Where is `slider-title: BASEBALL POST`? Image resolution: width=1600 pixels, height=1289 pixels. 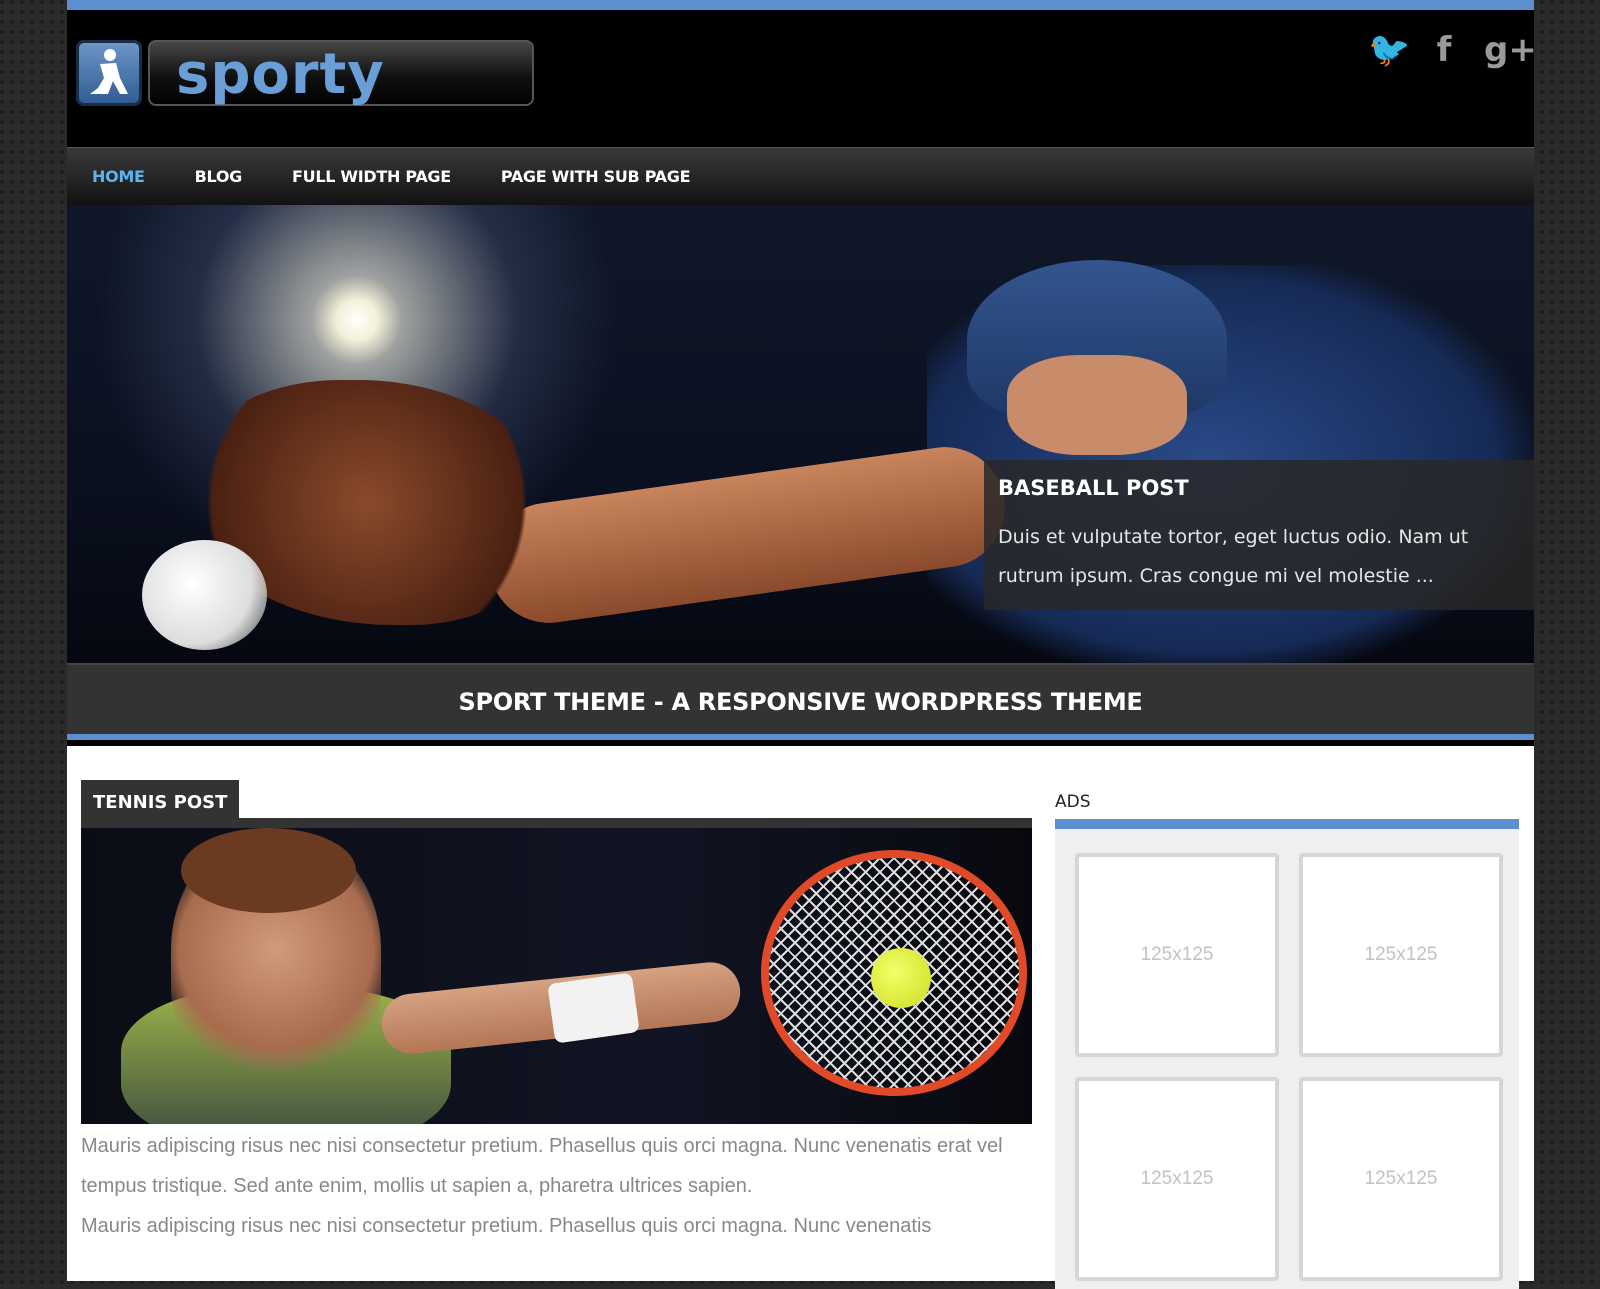 slider-title: BASEBALL POST is located at coordinates (1266, 488).